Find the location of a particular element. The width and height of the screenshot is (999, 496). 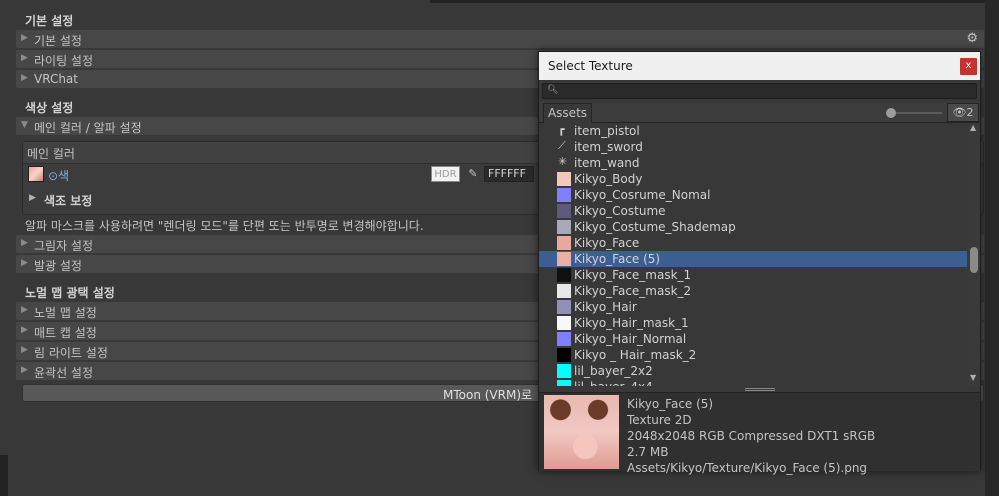

window-title-bar: Select Texture x is located at coordinates (759, 66).